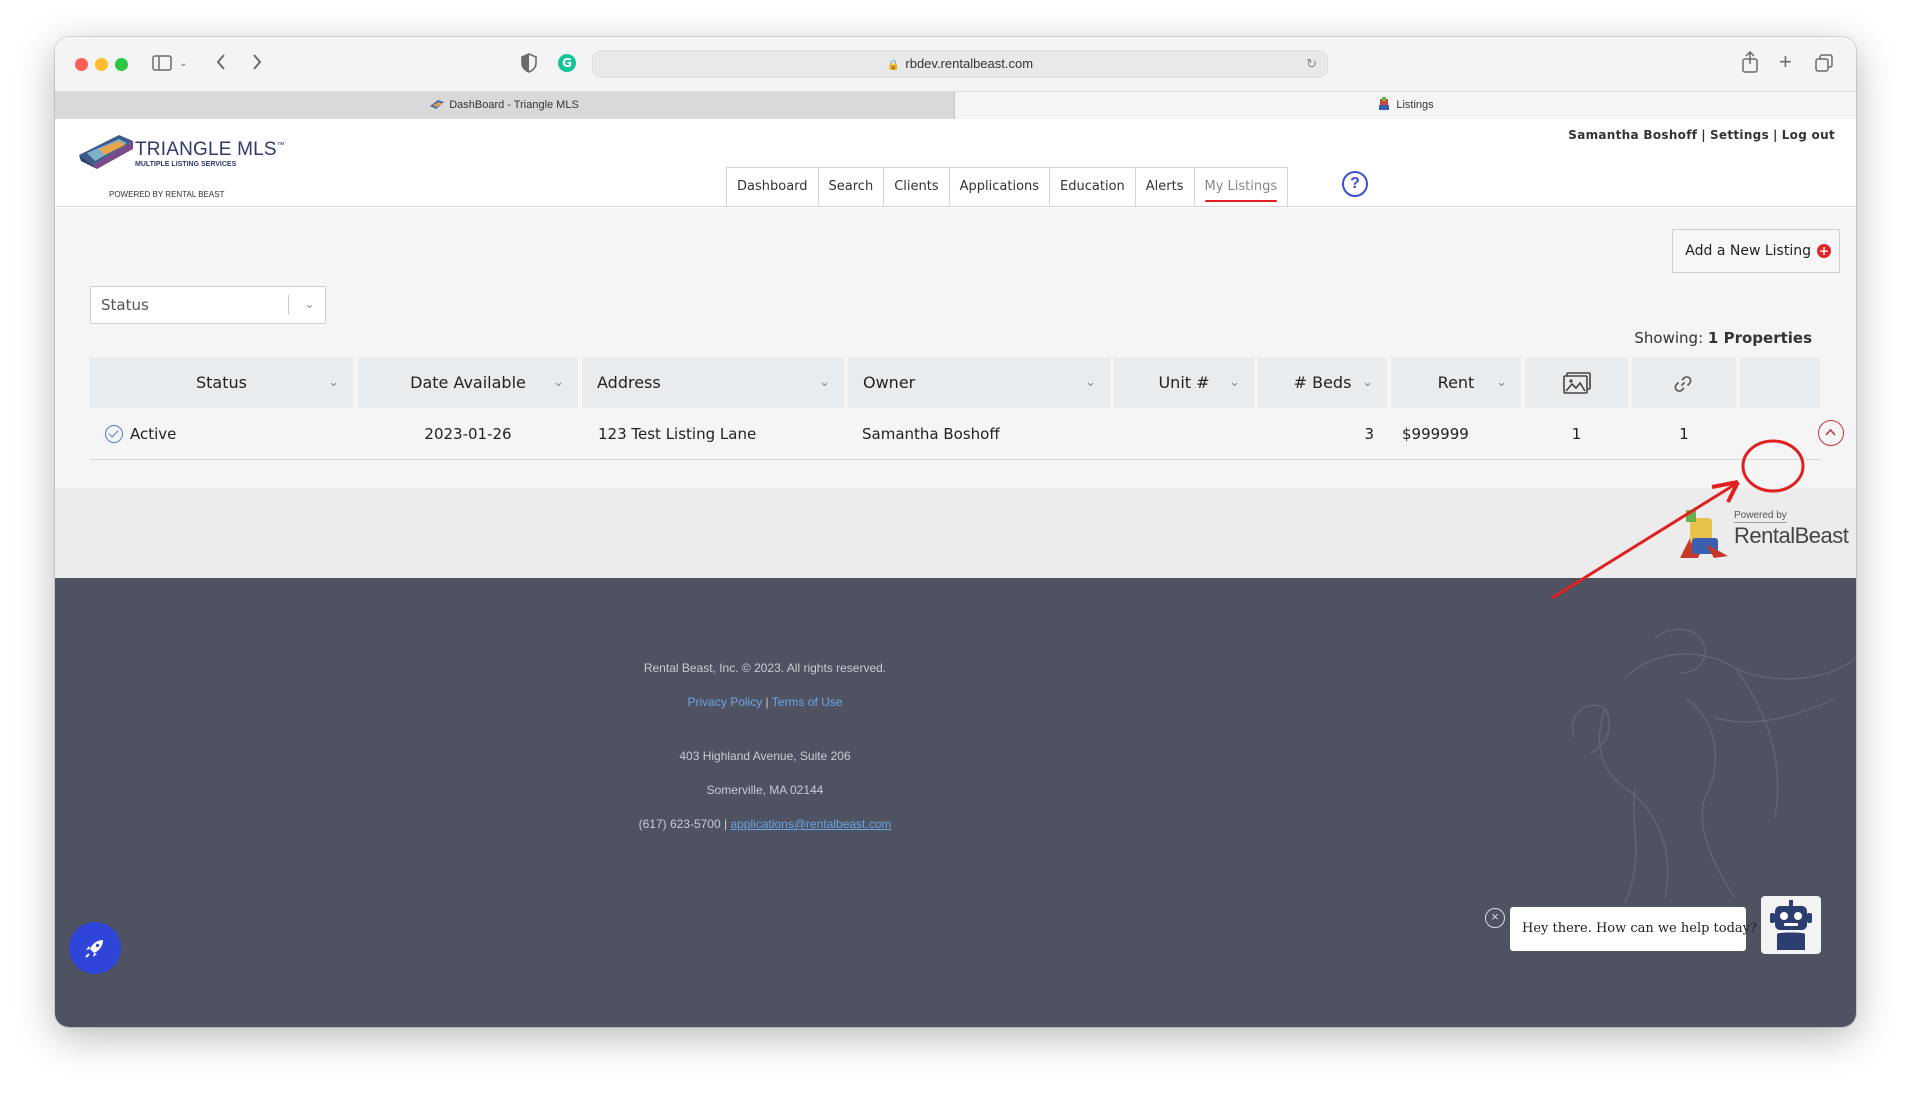  What do you see at coordinates (288, 305) in the screenshot?
I see `select-divider` at bounding box center [288, 305].